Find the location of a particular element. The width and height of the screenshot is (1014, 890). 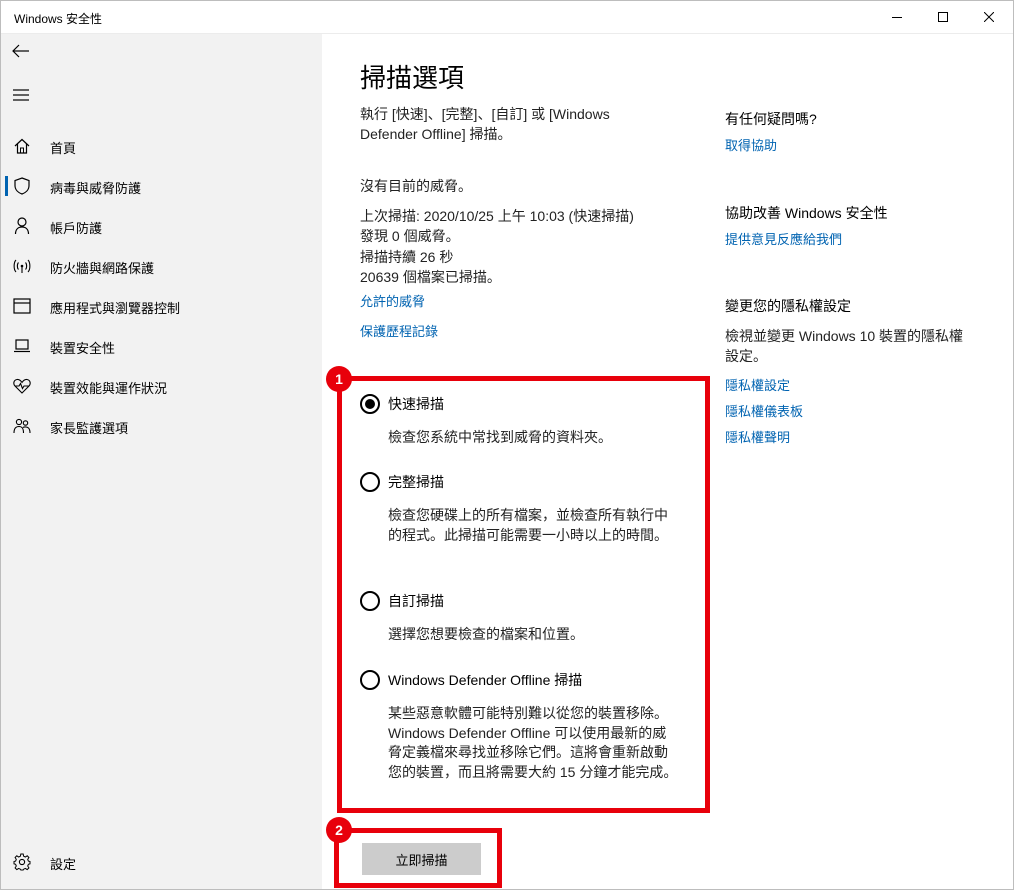

page-title: 掃描選項 is located at coordinates (412, 78).